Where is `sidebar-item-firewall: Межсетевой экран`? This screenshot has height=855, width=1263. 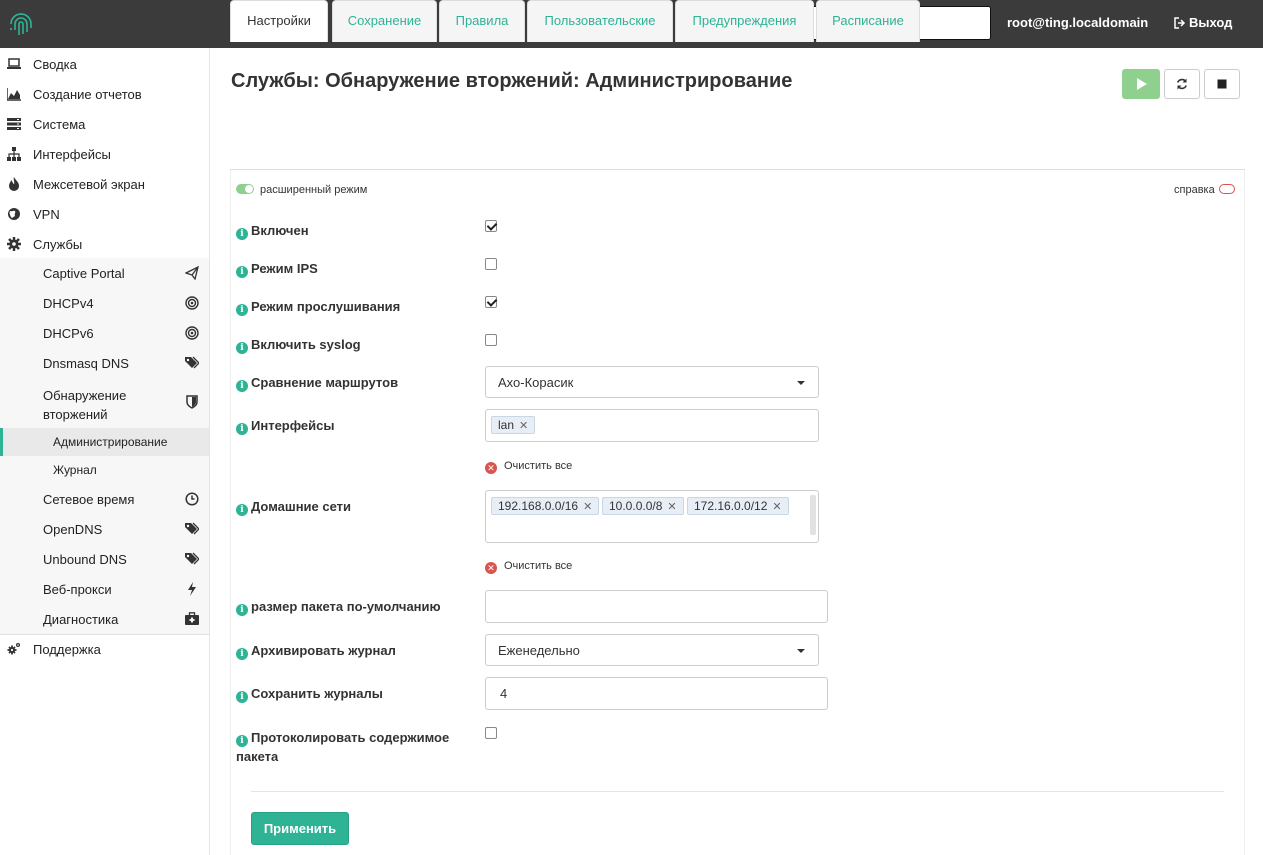 sidebar-item-firewall: Межсетевой экран is located at coordinates (104, 184).